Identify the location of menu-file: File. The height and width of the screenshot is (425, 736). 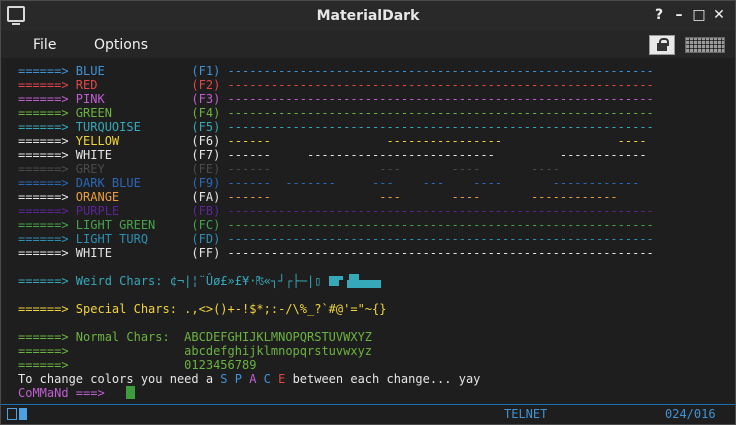
(44, 45).